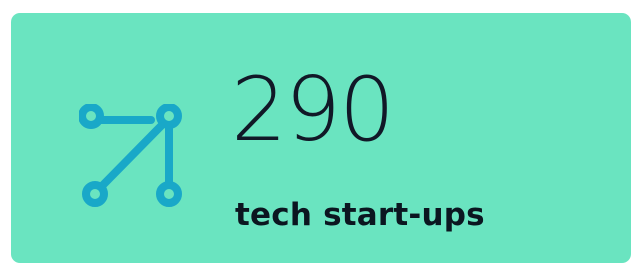 This screenshot has width=631, height=276. What do you see at coordinates (313, 109) in the screenshot?
I see `stat-value: 290` at bounding box center [313, 109].